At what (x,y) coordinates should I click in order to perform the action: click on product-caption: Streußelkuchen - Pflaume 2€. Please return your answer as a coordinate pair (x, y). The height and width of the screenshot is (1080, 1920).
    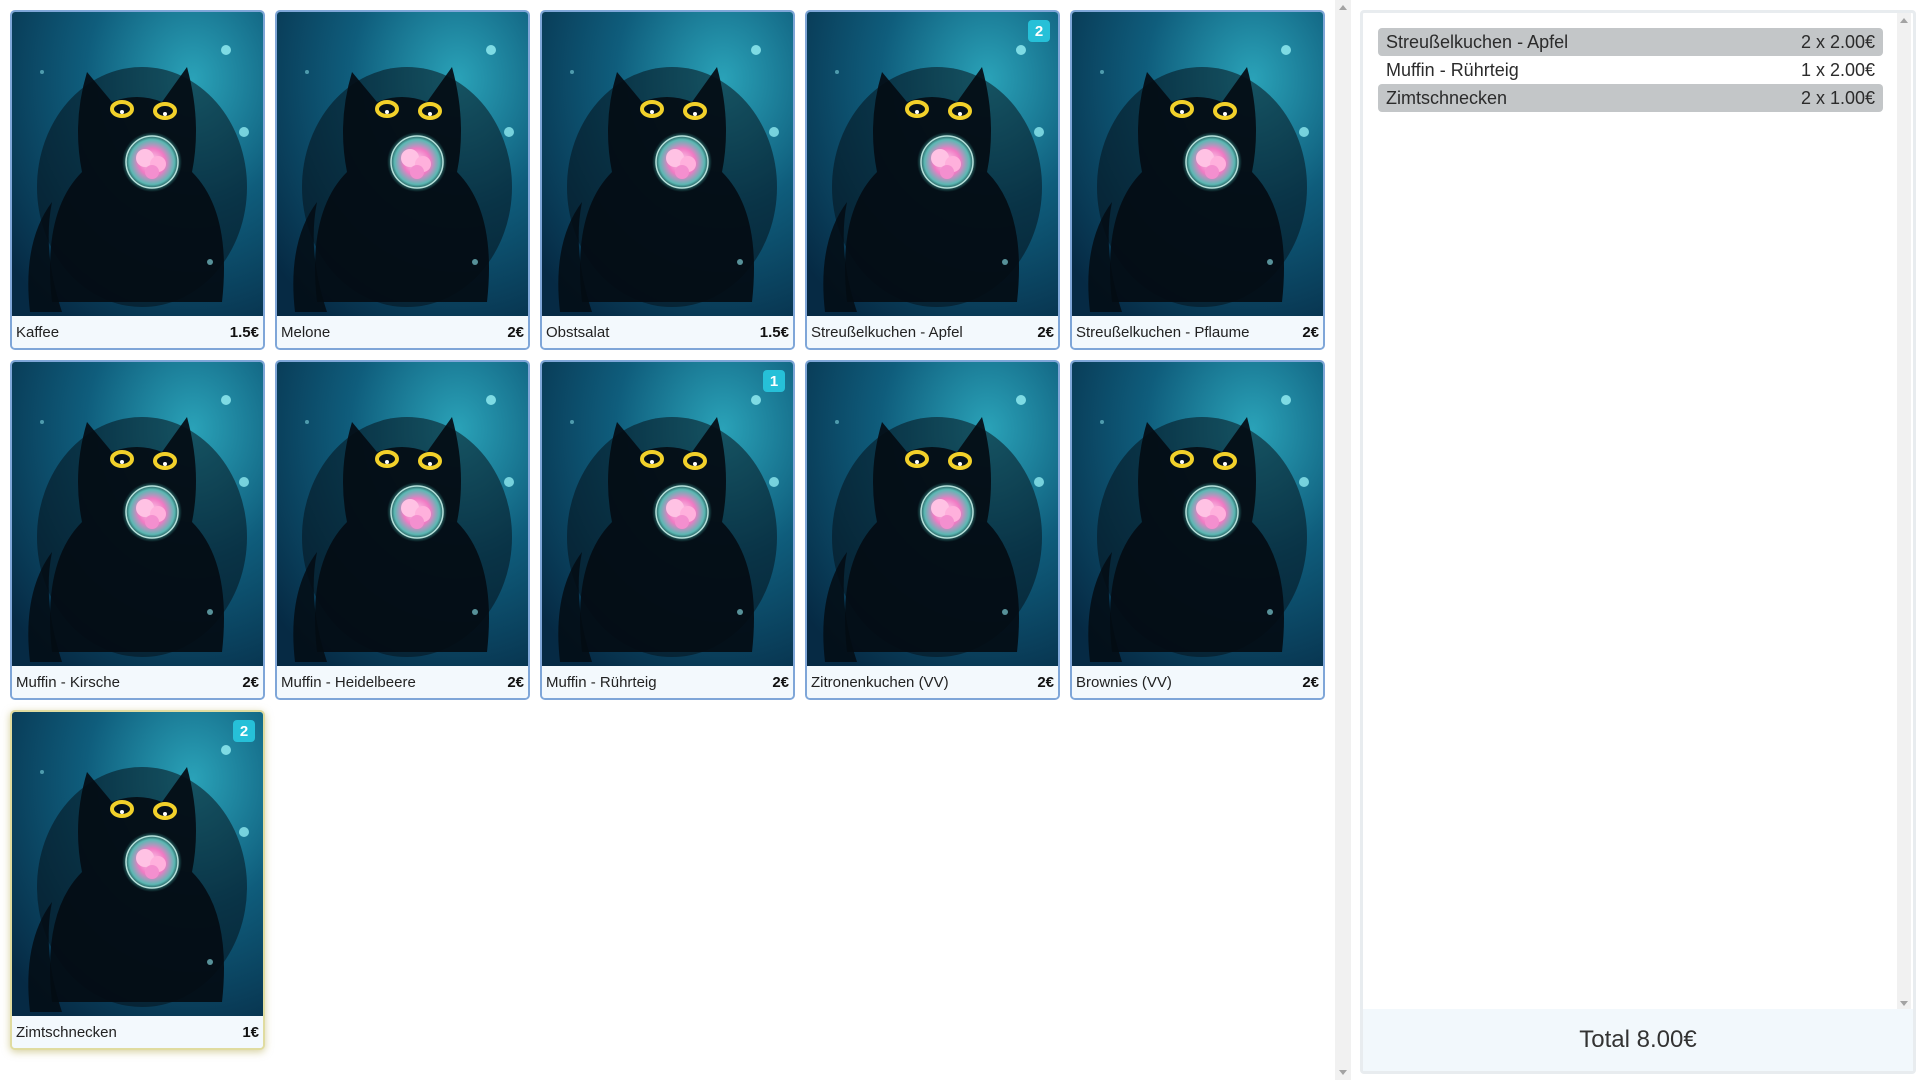
    Looking at the image, I should click on (1197, 332).